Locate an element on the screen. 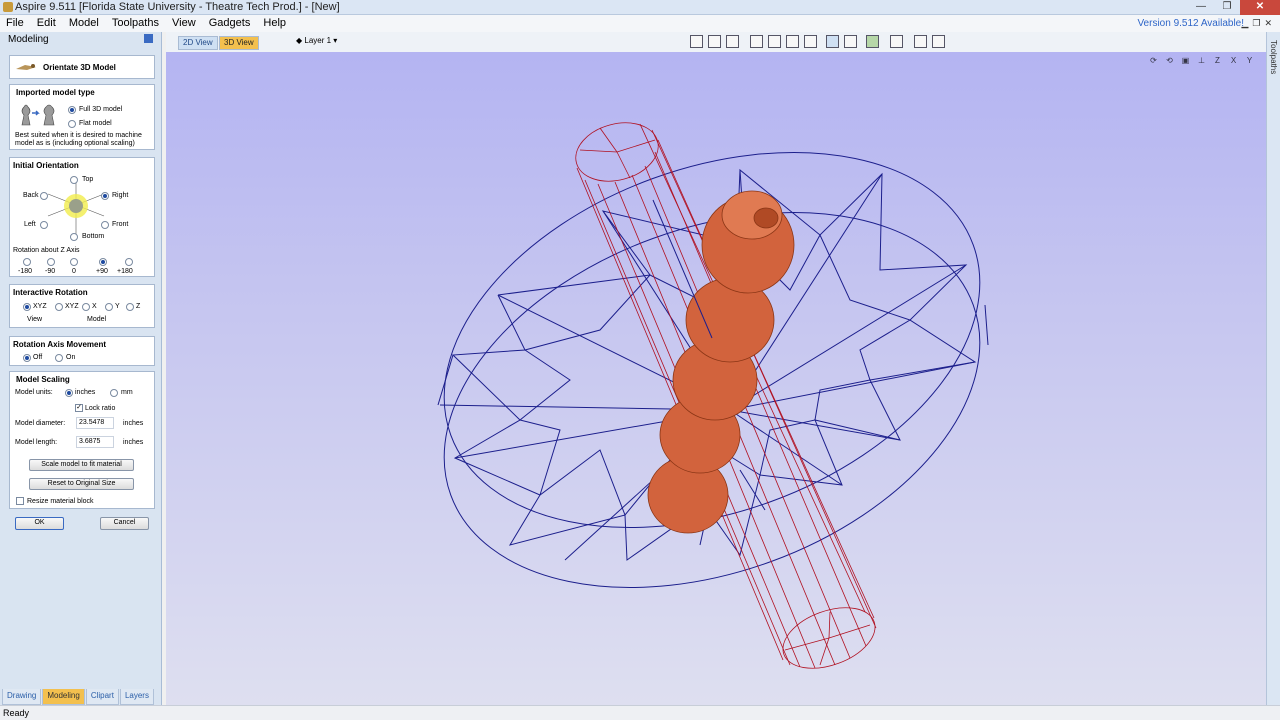  menu-file: File is located at coordinates (14, 22).